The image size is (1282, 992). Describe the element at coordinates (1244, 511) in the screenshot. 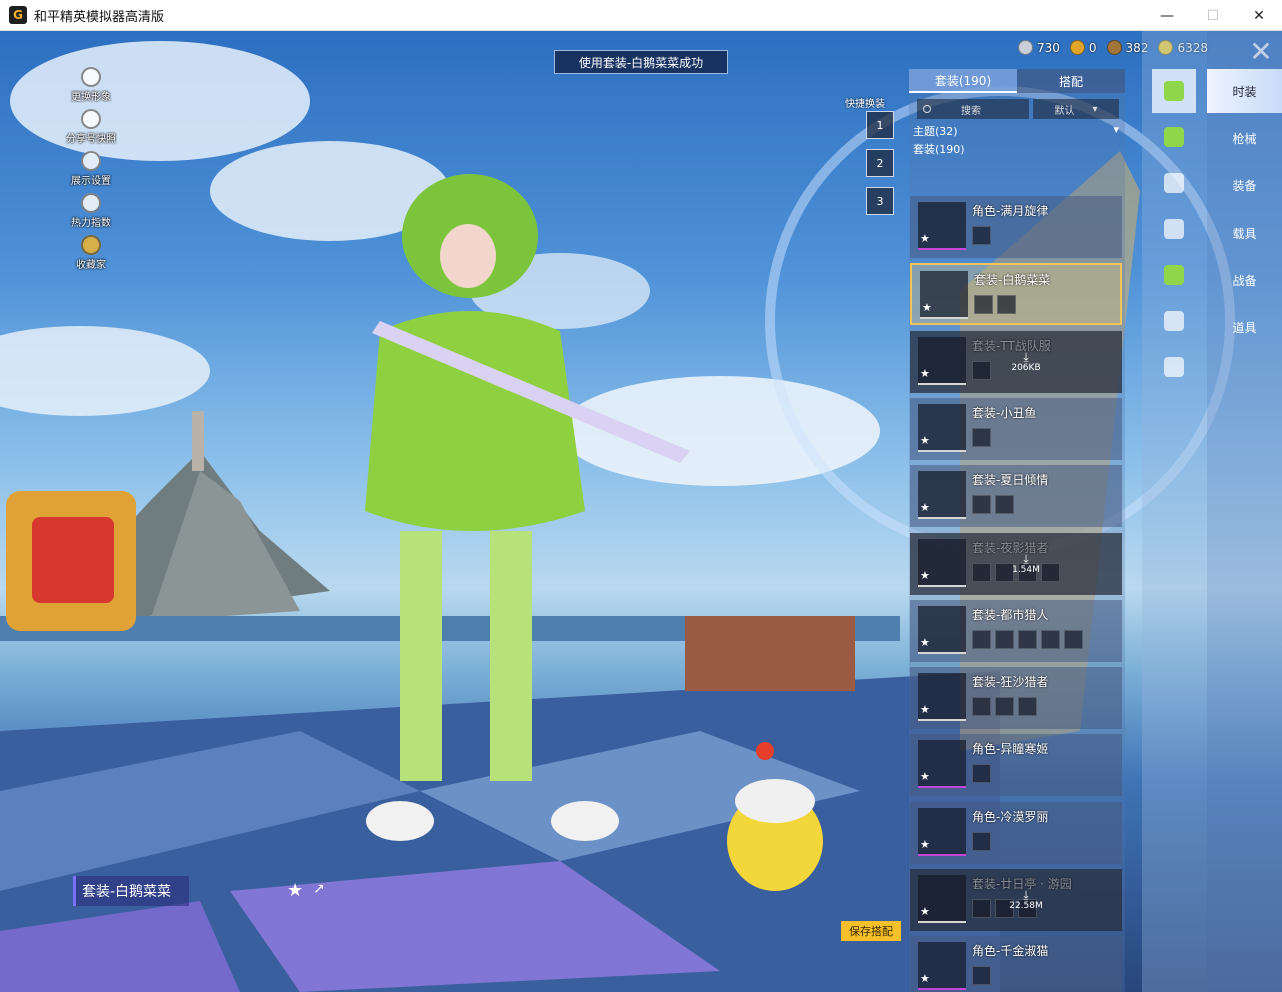

I see `right-nav: 时装 枪械 装备 载具 战备 道具` at that location.